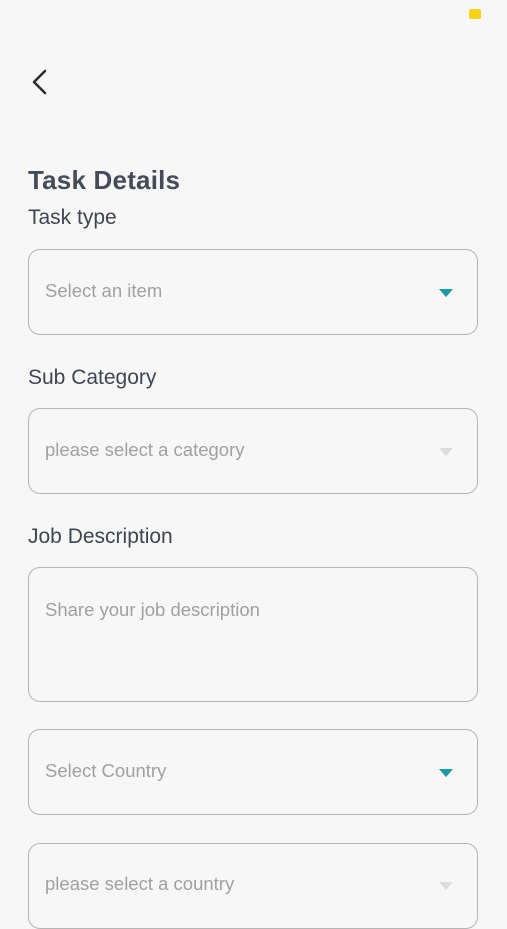 Image resolution: width=507 pixels, height=929 pixels. Describe the element at coordinates (92, 377) in the screenshot. I see `sub-category-label: Sub Category` at that location.